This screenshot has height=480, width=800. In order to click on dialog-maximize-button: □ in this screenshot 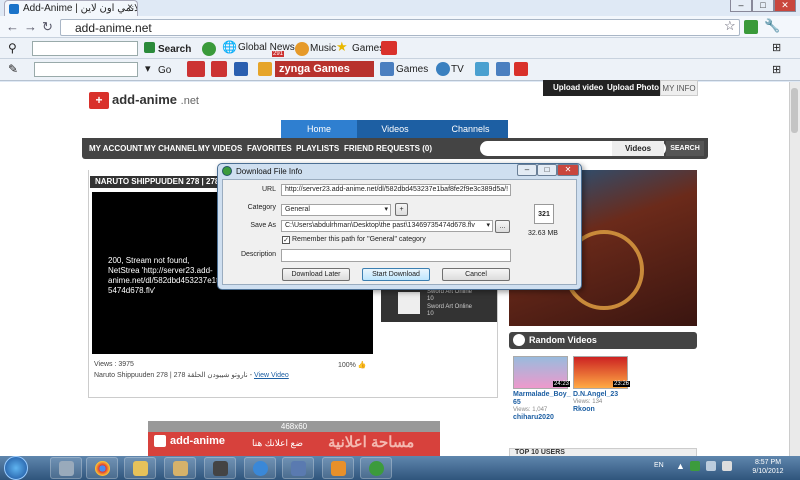, I will do `click(547, 170)`.